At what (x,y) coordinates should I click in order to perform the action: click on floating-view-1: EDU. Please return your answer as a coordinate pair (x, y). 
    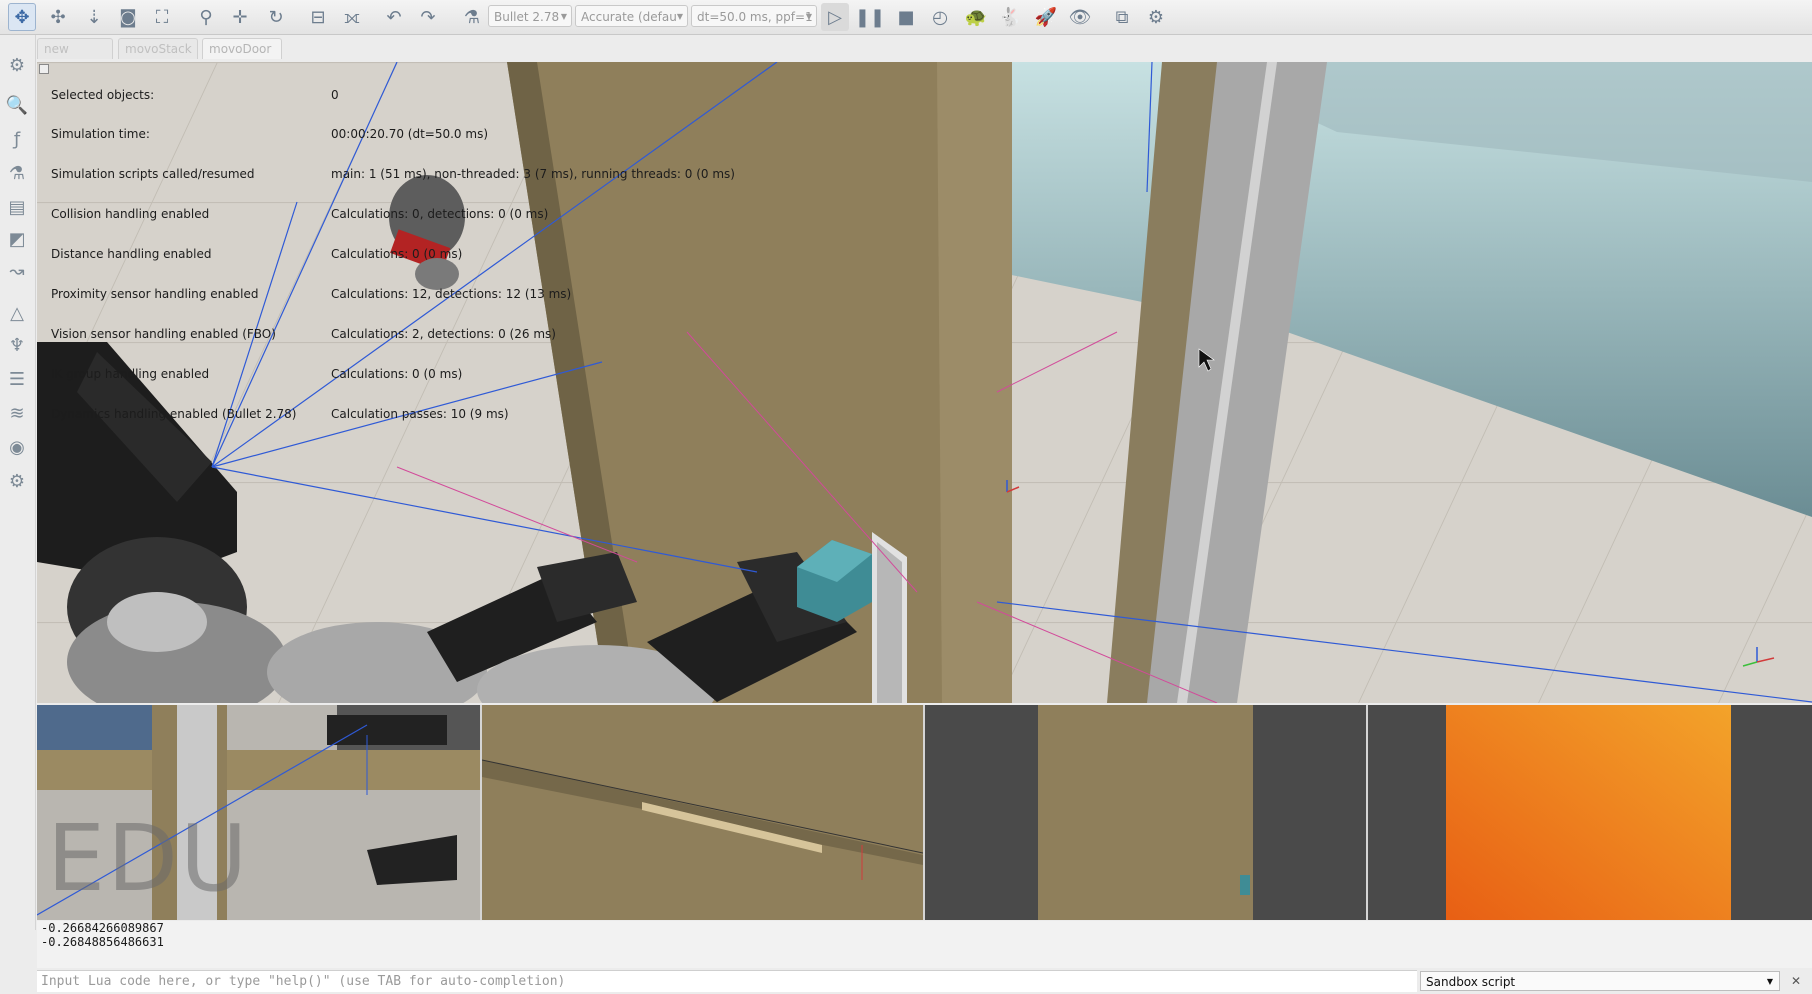
    Looking at the image, I should click on (259, 812).